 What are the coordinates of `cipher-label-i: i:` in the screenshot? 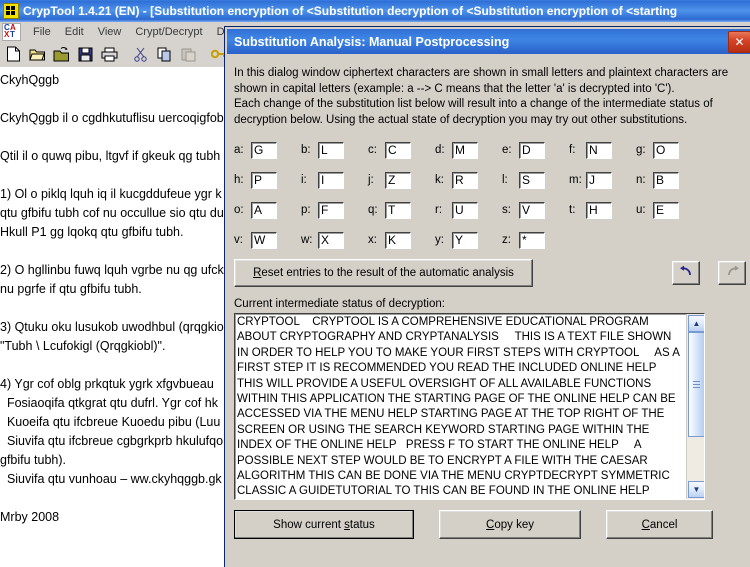 It's located at (304, 180).